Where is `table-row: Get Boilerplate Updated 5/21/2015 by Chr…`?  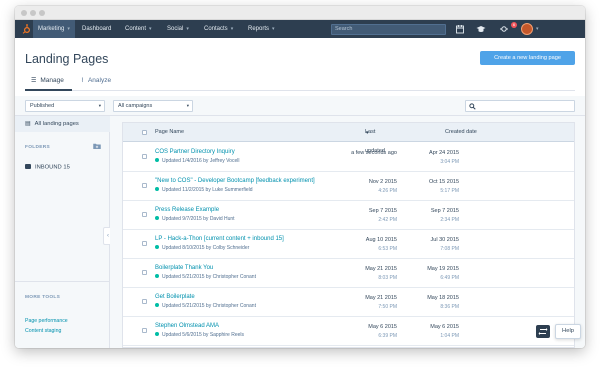 table-row: Get Boilerplate Updated 5/21/2015 by Chr… is located at coordinates (348, 302).